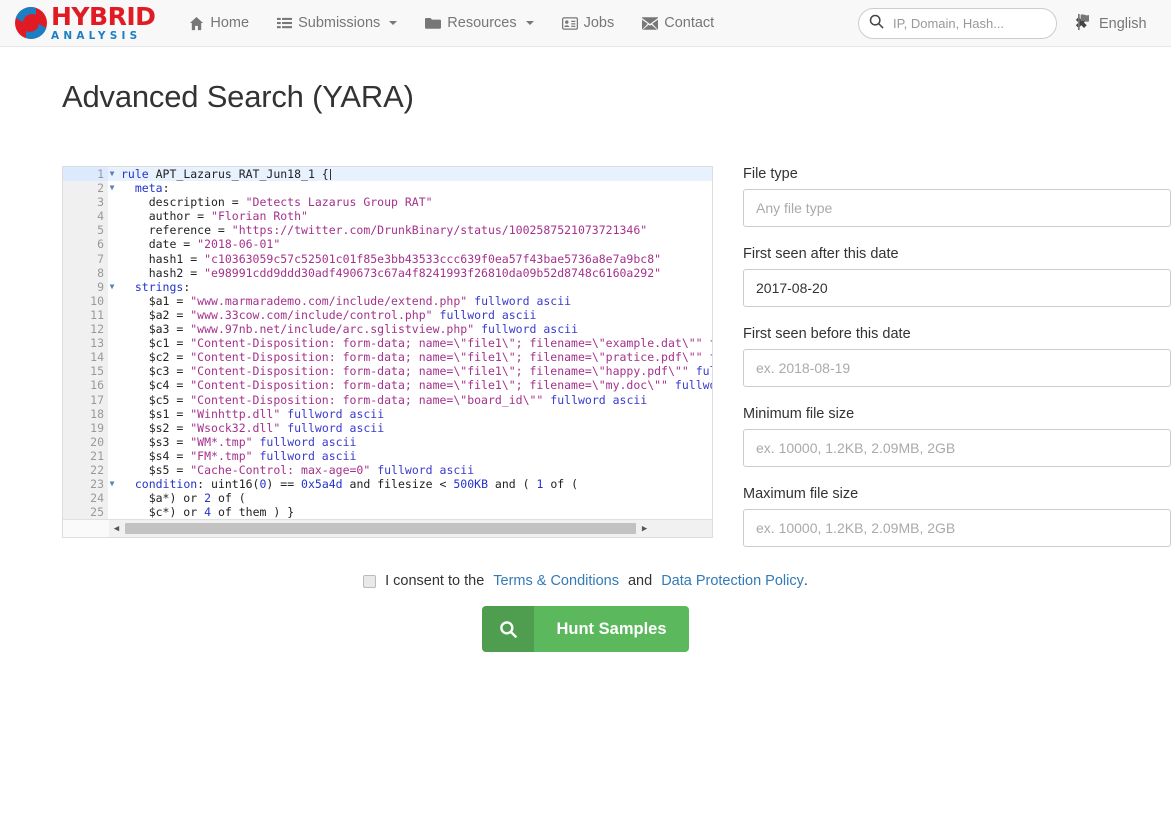 This screenshot has height=831, width=1171. What do you see at coordinates (85, 470) in the screenshot?
I see `line-number: 22` at bounding box center [85, 470].